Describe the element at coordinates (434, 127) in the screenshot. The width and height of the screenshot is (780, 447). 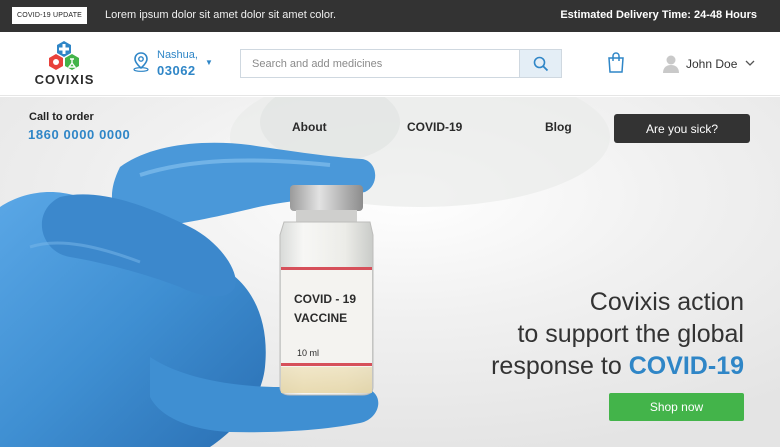
I see `nav-covid-19: COVID-19` at that location.